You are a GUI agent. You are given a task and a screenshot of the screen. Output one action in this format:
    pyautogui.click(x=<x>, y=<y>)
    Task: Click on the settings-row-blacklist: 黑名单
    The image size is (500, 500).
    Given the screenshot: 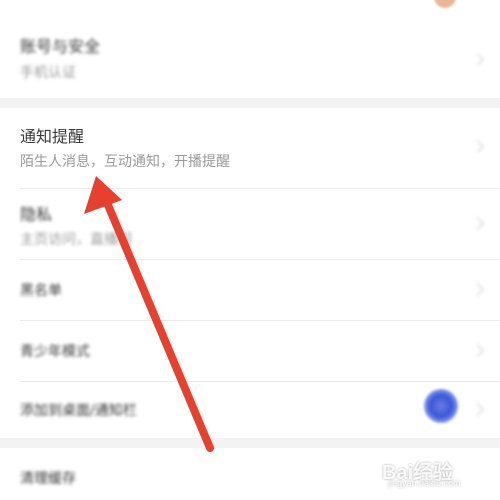 What is the action you would take?
    pyautogui.click(x=250, y=290)
    